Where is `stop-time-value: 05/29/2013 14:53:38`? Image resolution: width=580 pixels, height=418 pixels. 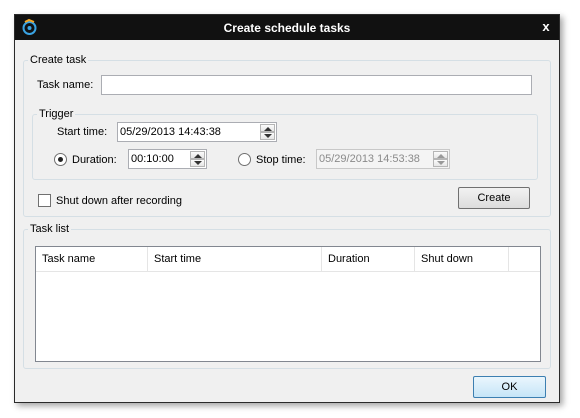 stop-time-value: 05/29/2013 14:53:38 is located at coordinates (369, 159).